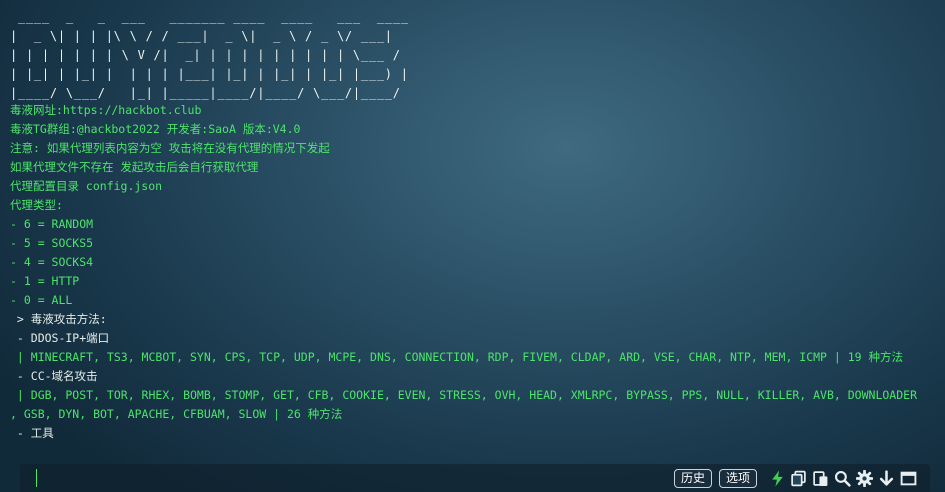  I want to click on line-proxy-random: - 6 = RANDOM, so click(52, 224).